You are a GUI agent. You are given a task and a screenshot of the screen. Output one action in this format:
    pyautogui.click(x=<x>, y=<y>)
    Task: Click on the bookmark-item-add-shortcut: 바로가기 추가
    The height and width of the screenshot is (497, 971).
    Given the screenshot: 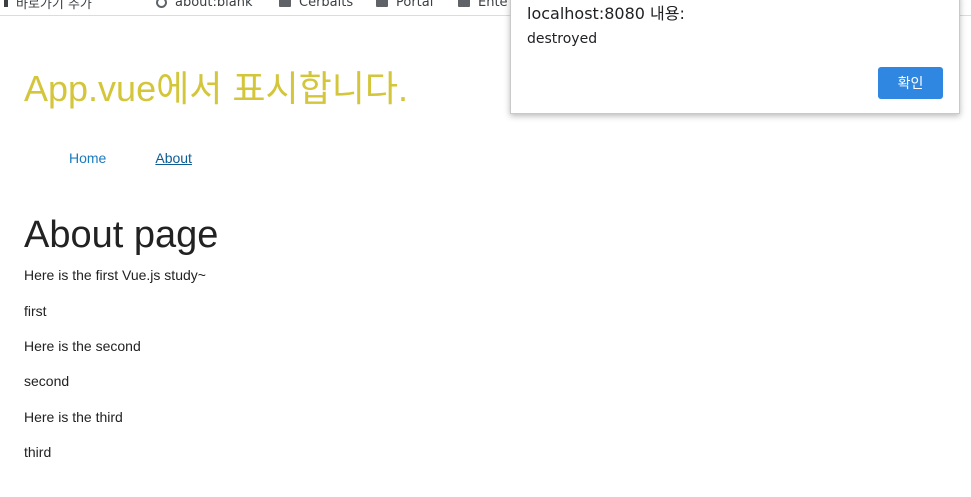 What is the action you would take?
    pyautogui.click(x=48, y=6)
    